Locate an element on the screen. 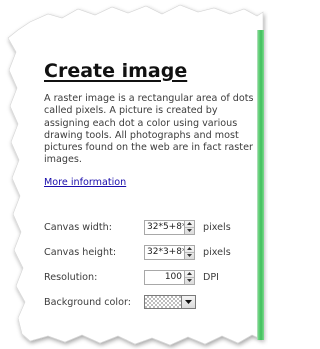  canvas-height-row: Canvas height: 32*3+8* pixels is located at coordinates (150, 252).